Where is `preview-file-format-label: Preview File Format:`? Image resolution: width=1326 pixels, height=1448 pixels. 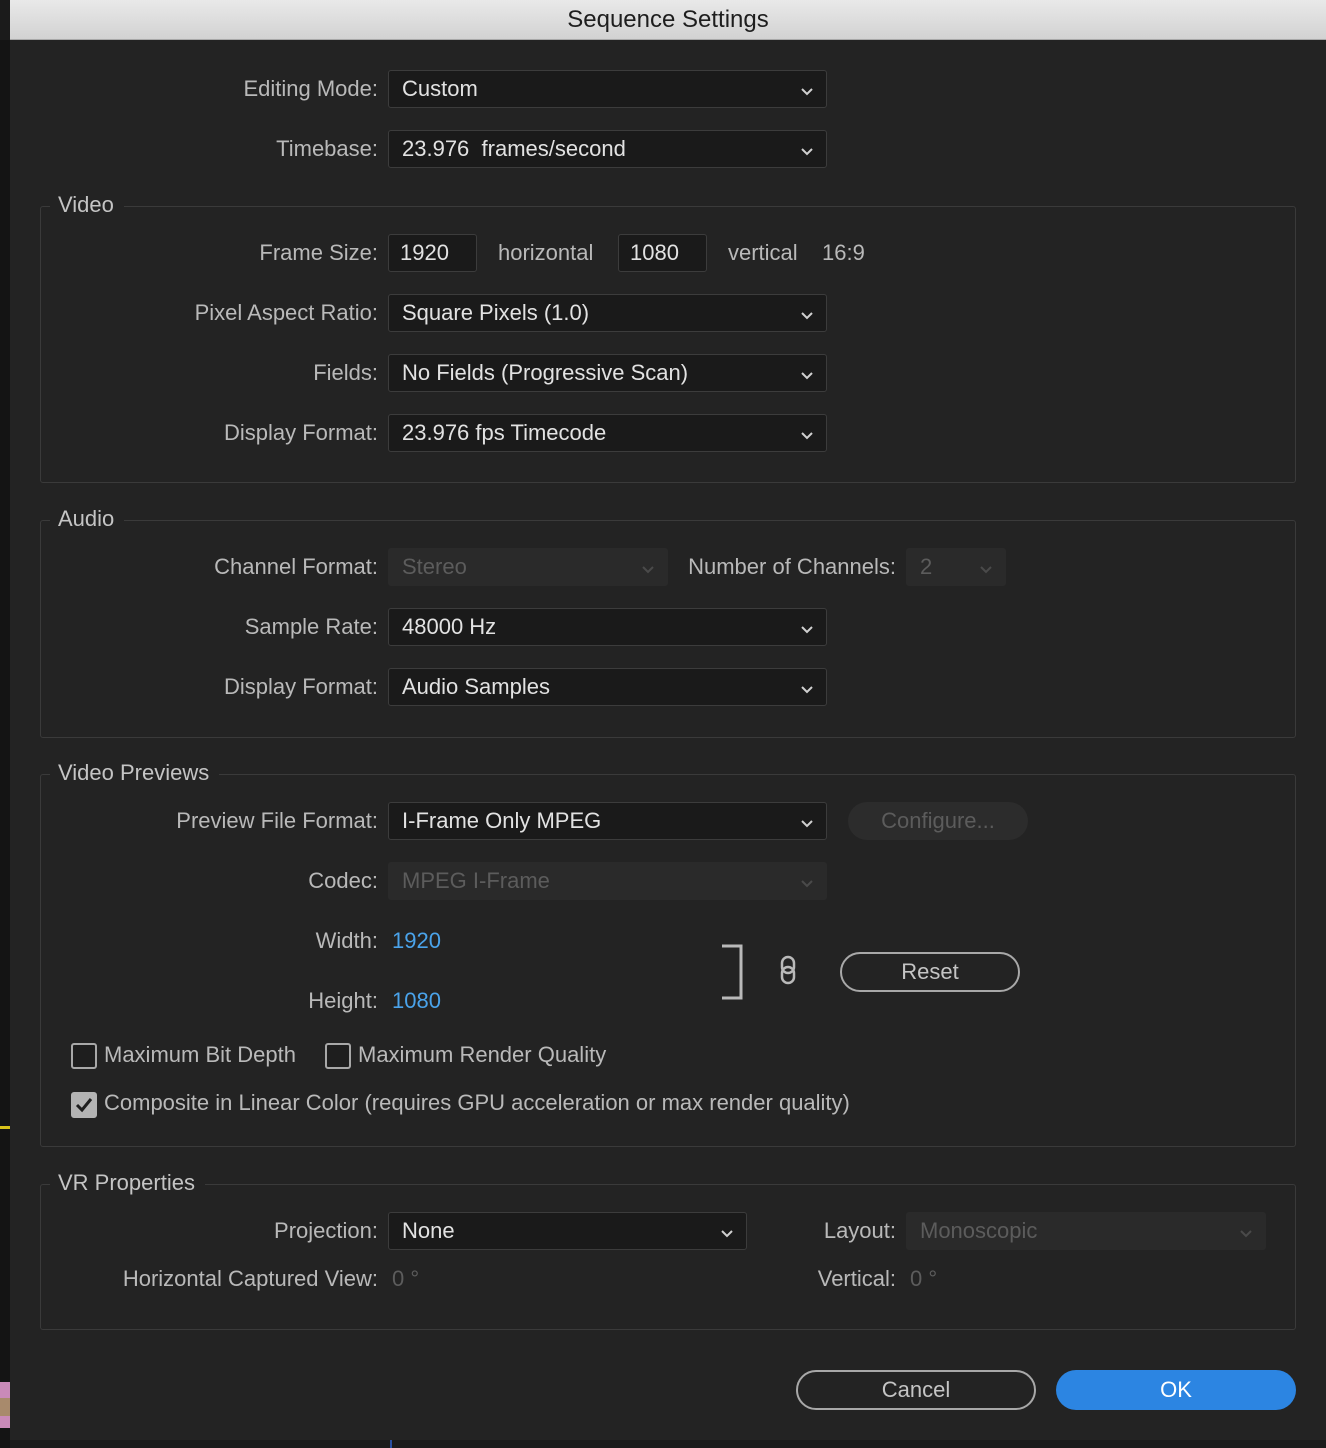 preview-file-format-label: Preview File Format: is located at coordinates (277, 820).